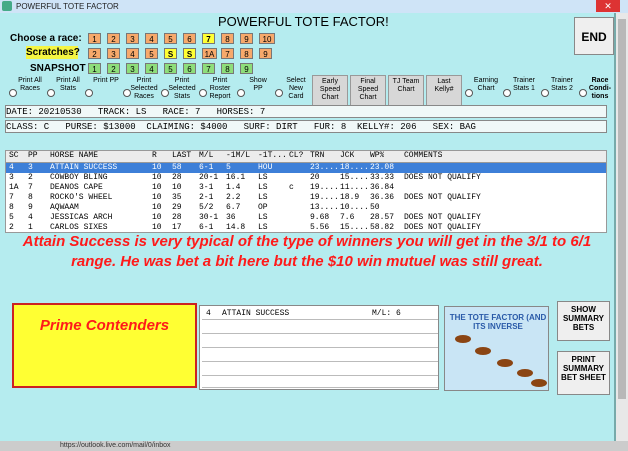 Image resolution: width=628 pixels, height=451 pixels. Describe the element at coordinates (132, 53) in the screenshot. I see `scratch-button-2: 4` at that location.